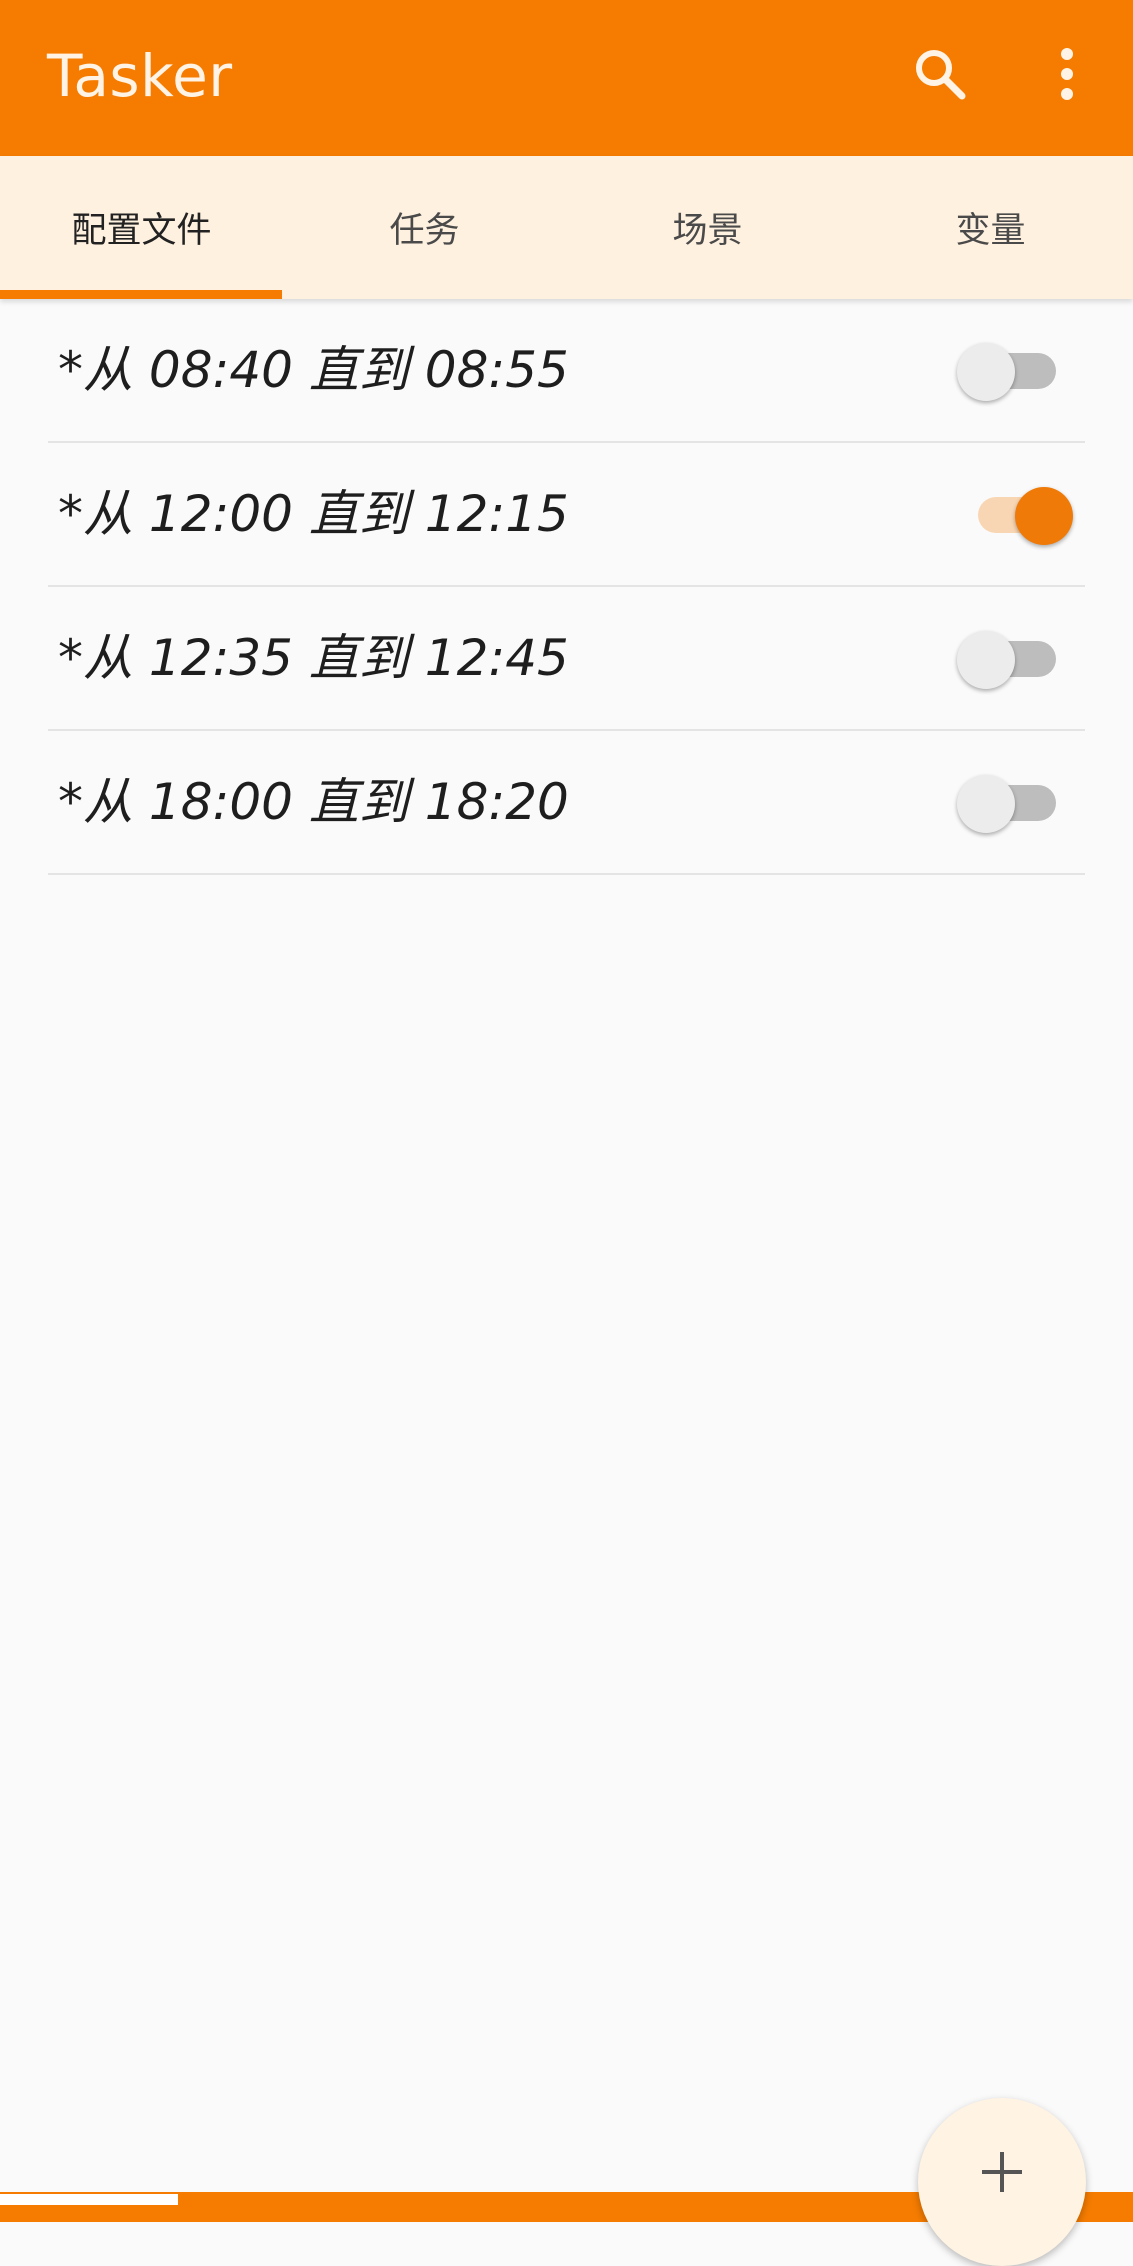 The width and height of the screenshot is (1133, 2266). I want to click on plus-icon, so click(1002, 2172).